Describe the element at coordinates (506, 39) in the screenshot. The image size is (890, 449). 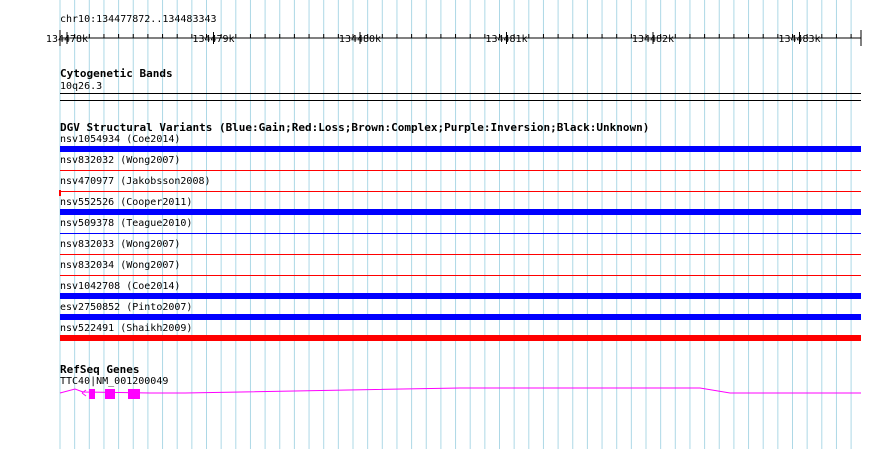
I see `ruler-tick-label: 134481k` at that location.